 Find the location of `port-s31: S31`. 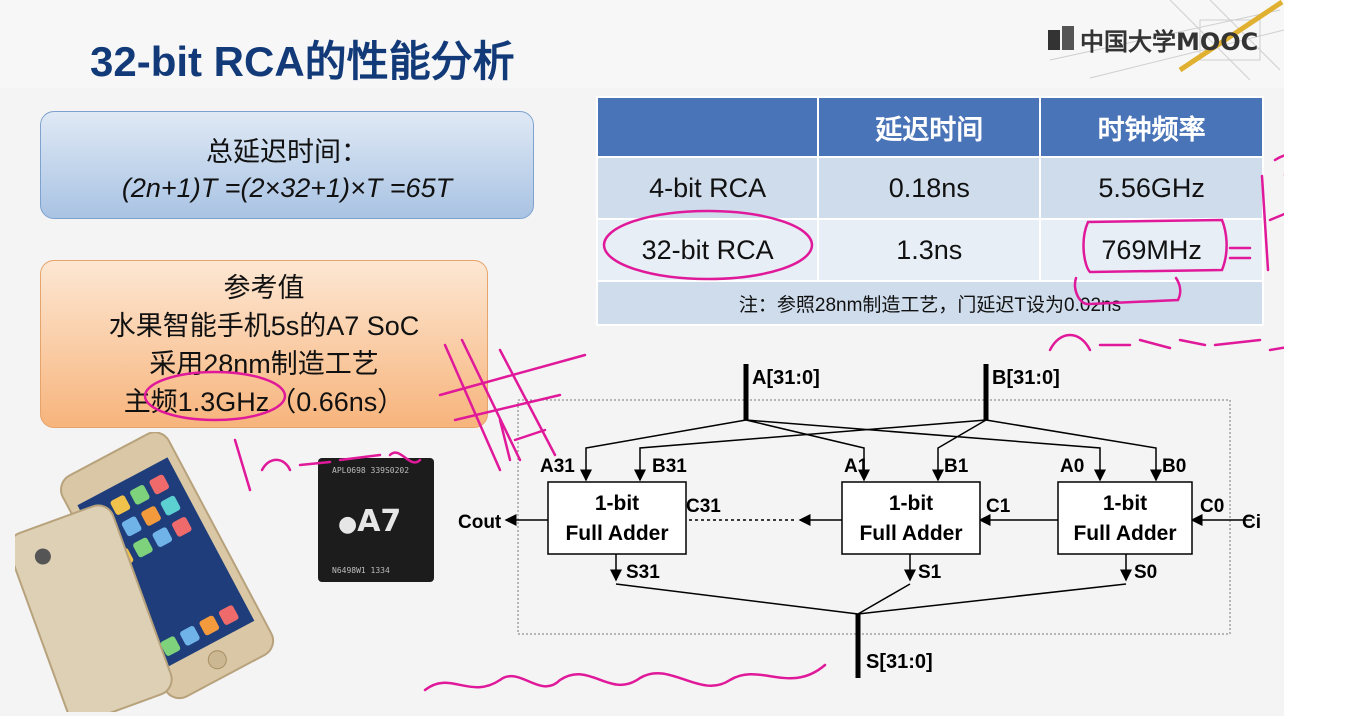

port-s31: S31 is located at coordinates (643, 572).